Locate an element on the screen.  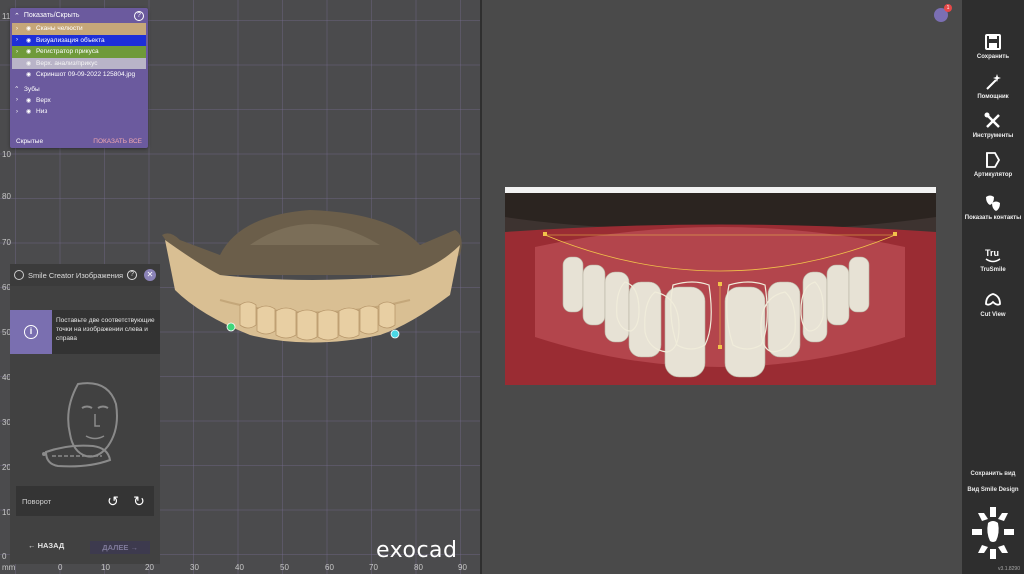
vis-row-upper-analysis: ◉ Верх. анализ/прикус is located at coordinates (79, 63).